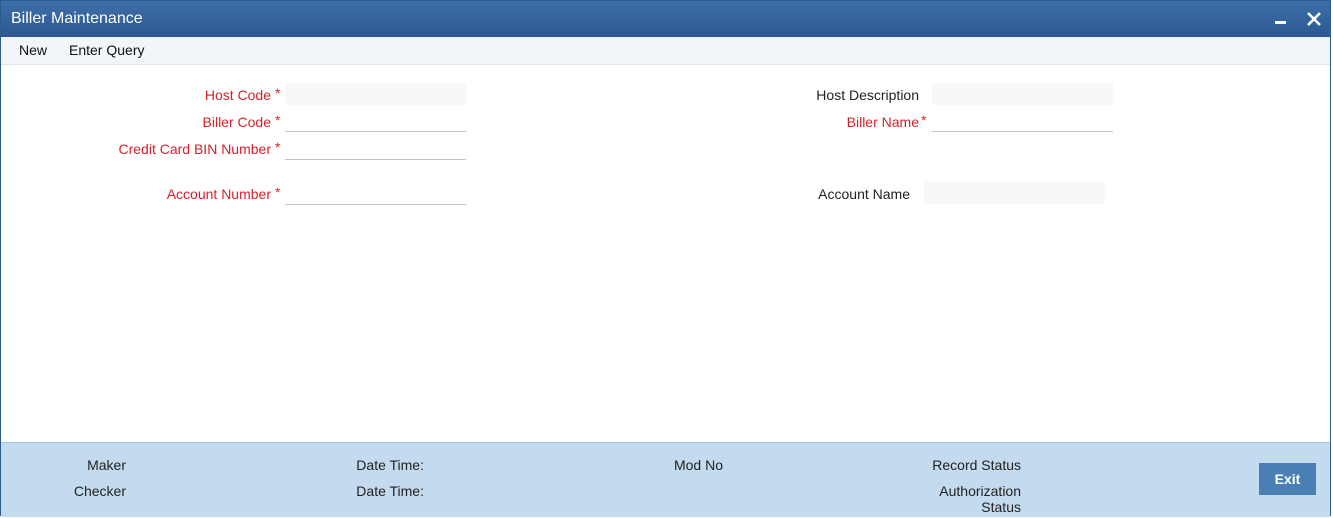 The height and width of the screenshot is (518, 1333). What do you see at coordinates (1314, 19) in the screenshot?
I see `close-icon` at bounding box center [1314, 19].